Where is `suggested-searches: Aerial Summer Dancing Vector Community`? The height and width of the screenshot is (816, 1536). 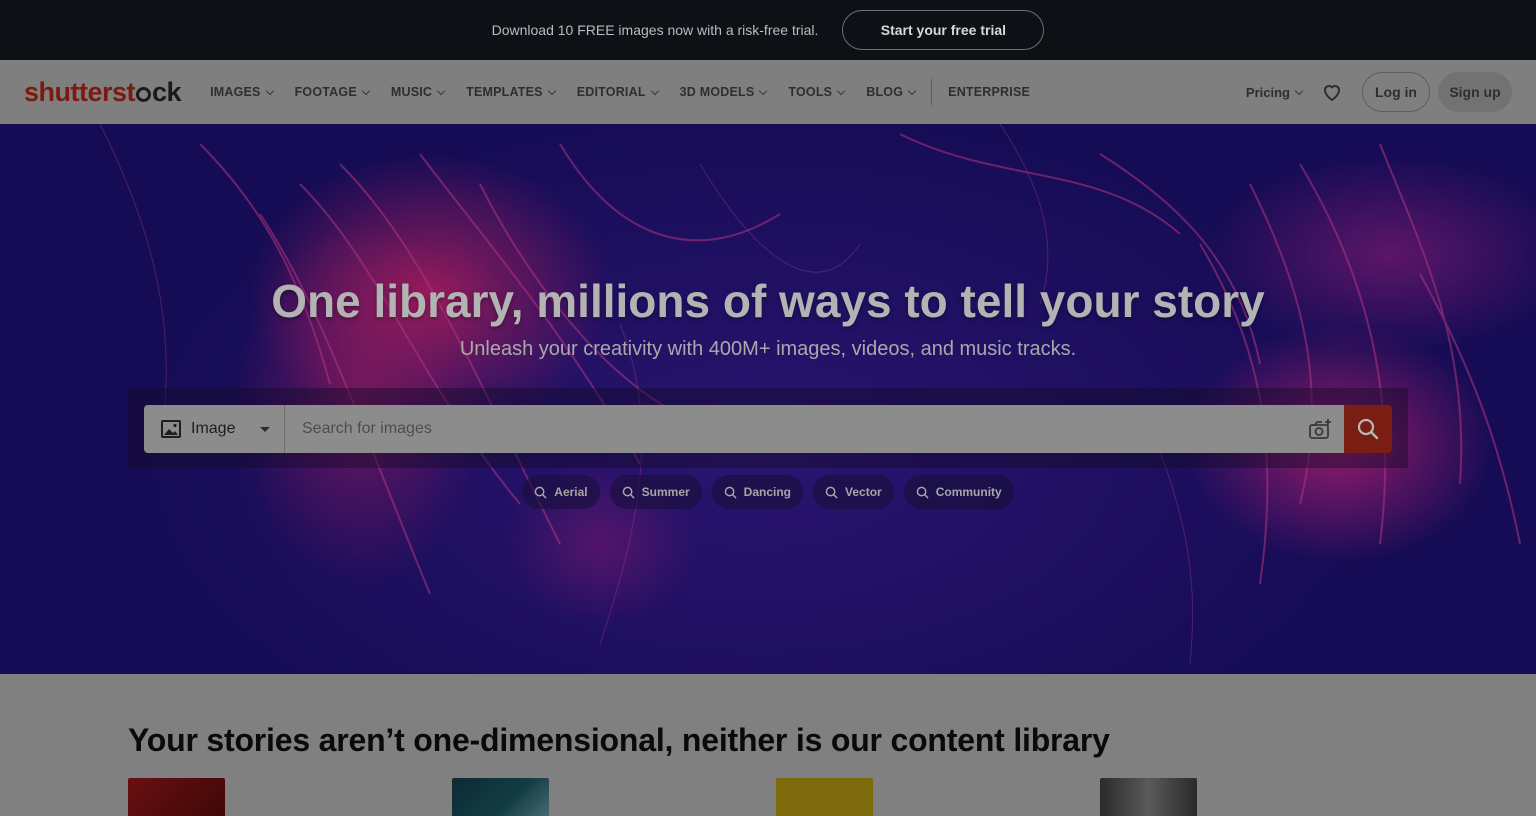
suggested-searches: Aerial Summer Dancing Vector Community is located at coordinates (768, 492).